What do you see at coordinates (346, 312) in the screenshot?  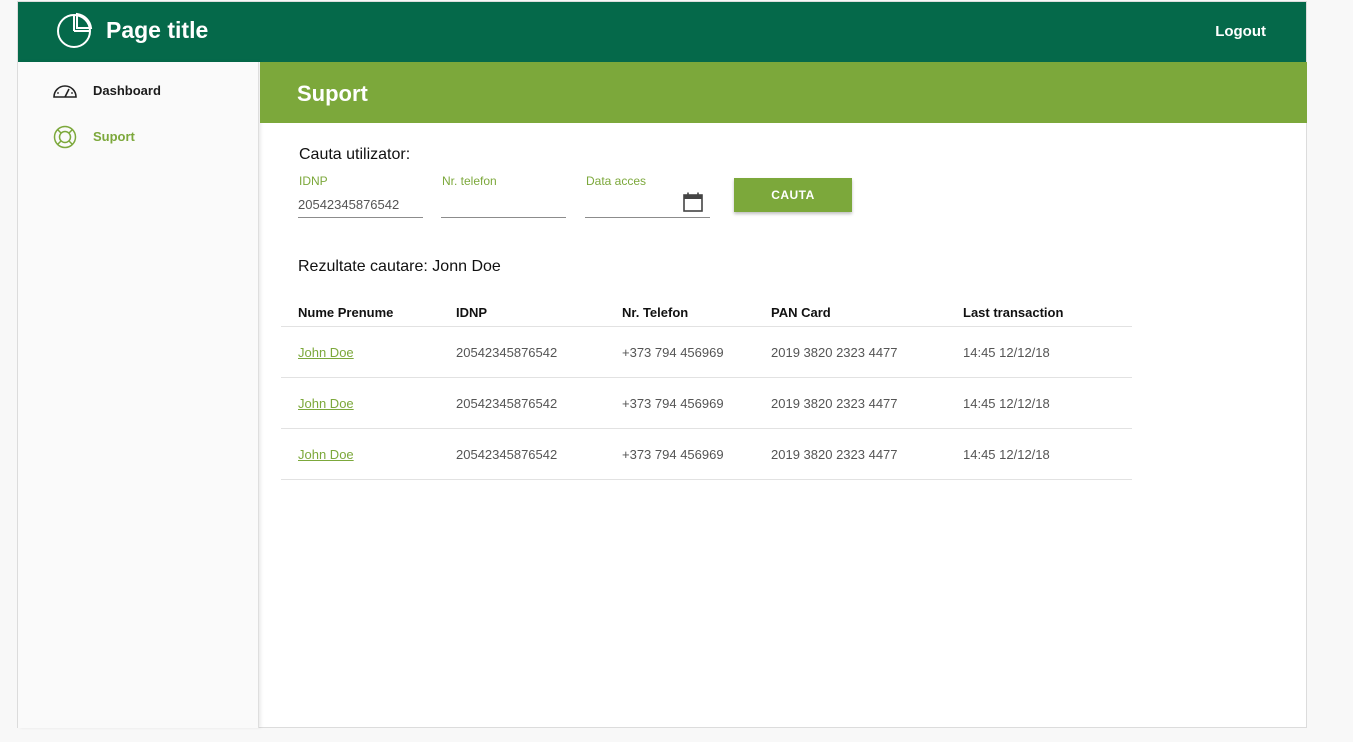 I see `column-header: Nume Prenume` at bounding box center [346, 312].